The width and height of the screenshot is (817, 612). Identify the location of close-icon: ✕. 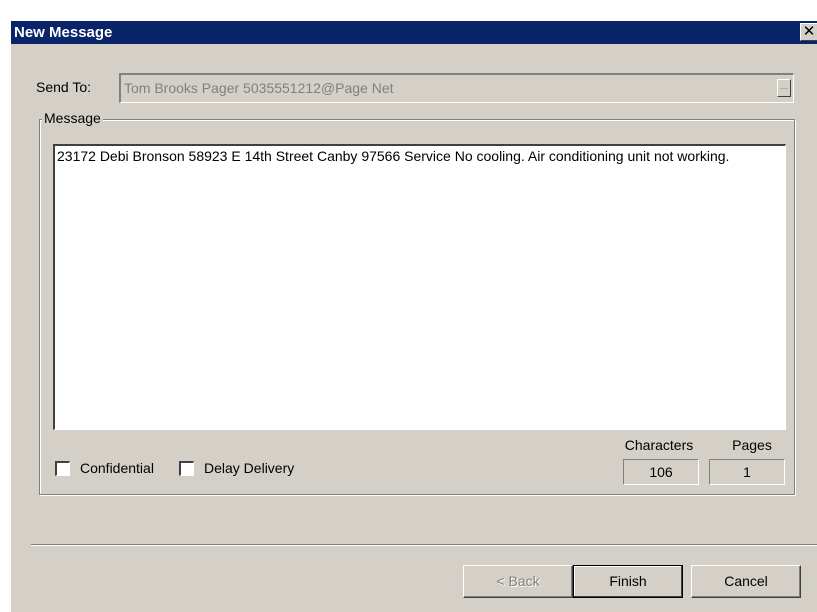
(809, 31).